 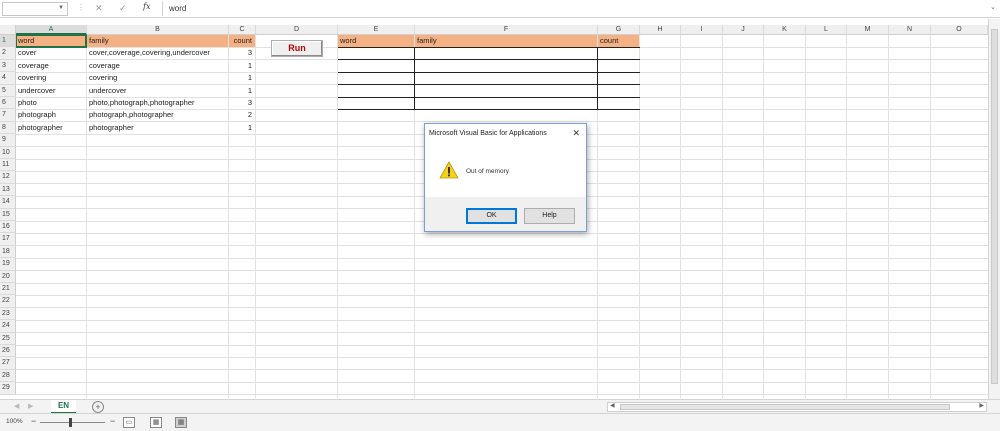 I want to click on enter-icon: ✓, so click(x=123, y=8).